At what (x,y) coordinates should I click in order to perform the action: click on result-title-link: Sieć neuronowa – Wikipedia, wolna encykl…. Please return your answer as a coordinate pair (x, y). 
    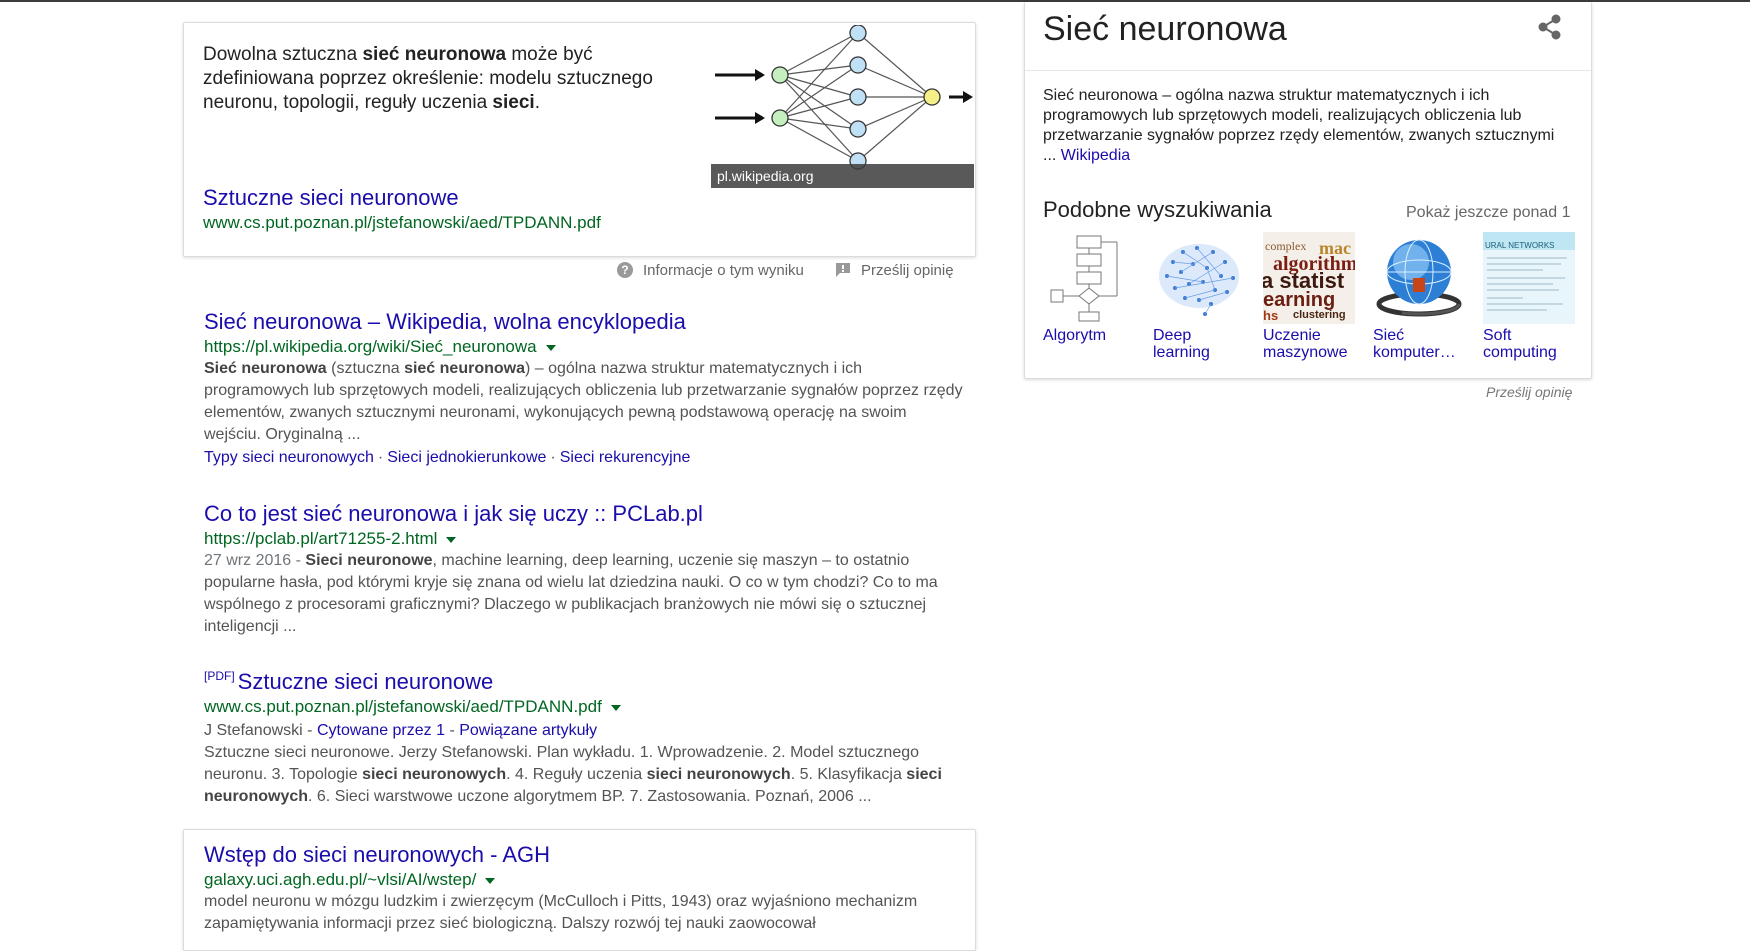
    Looking at the image, I should click on (584, 322).